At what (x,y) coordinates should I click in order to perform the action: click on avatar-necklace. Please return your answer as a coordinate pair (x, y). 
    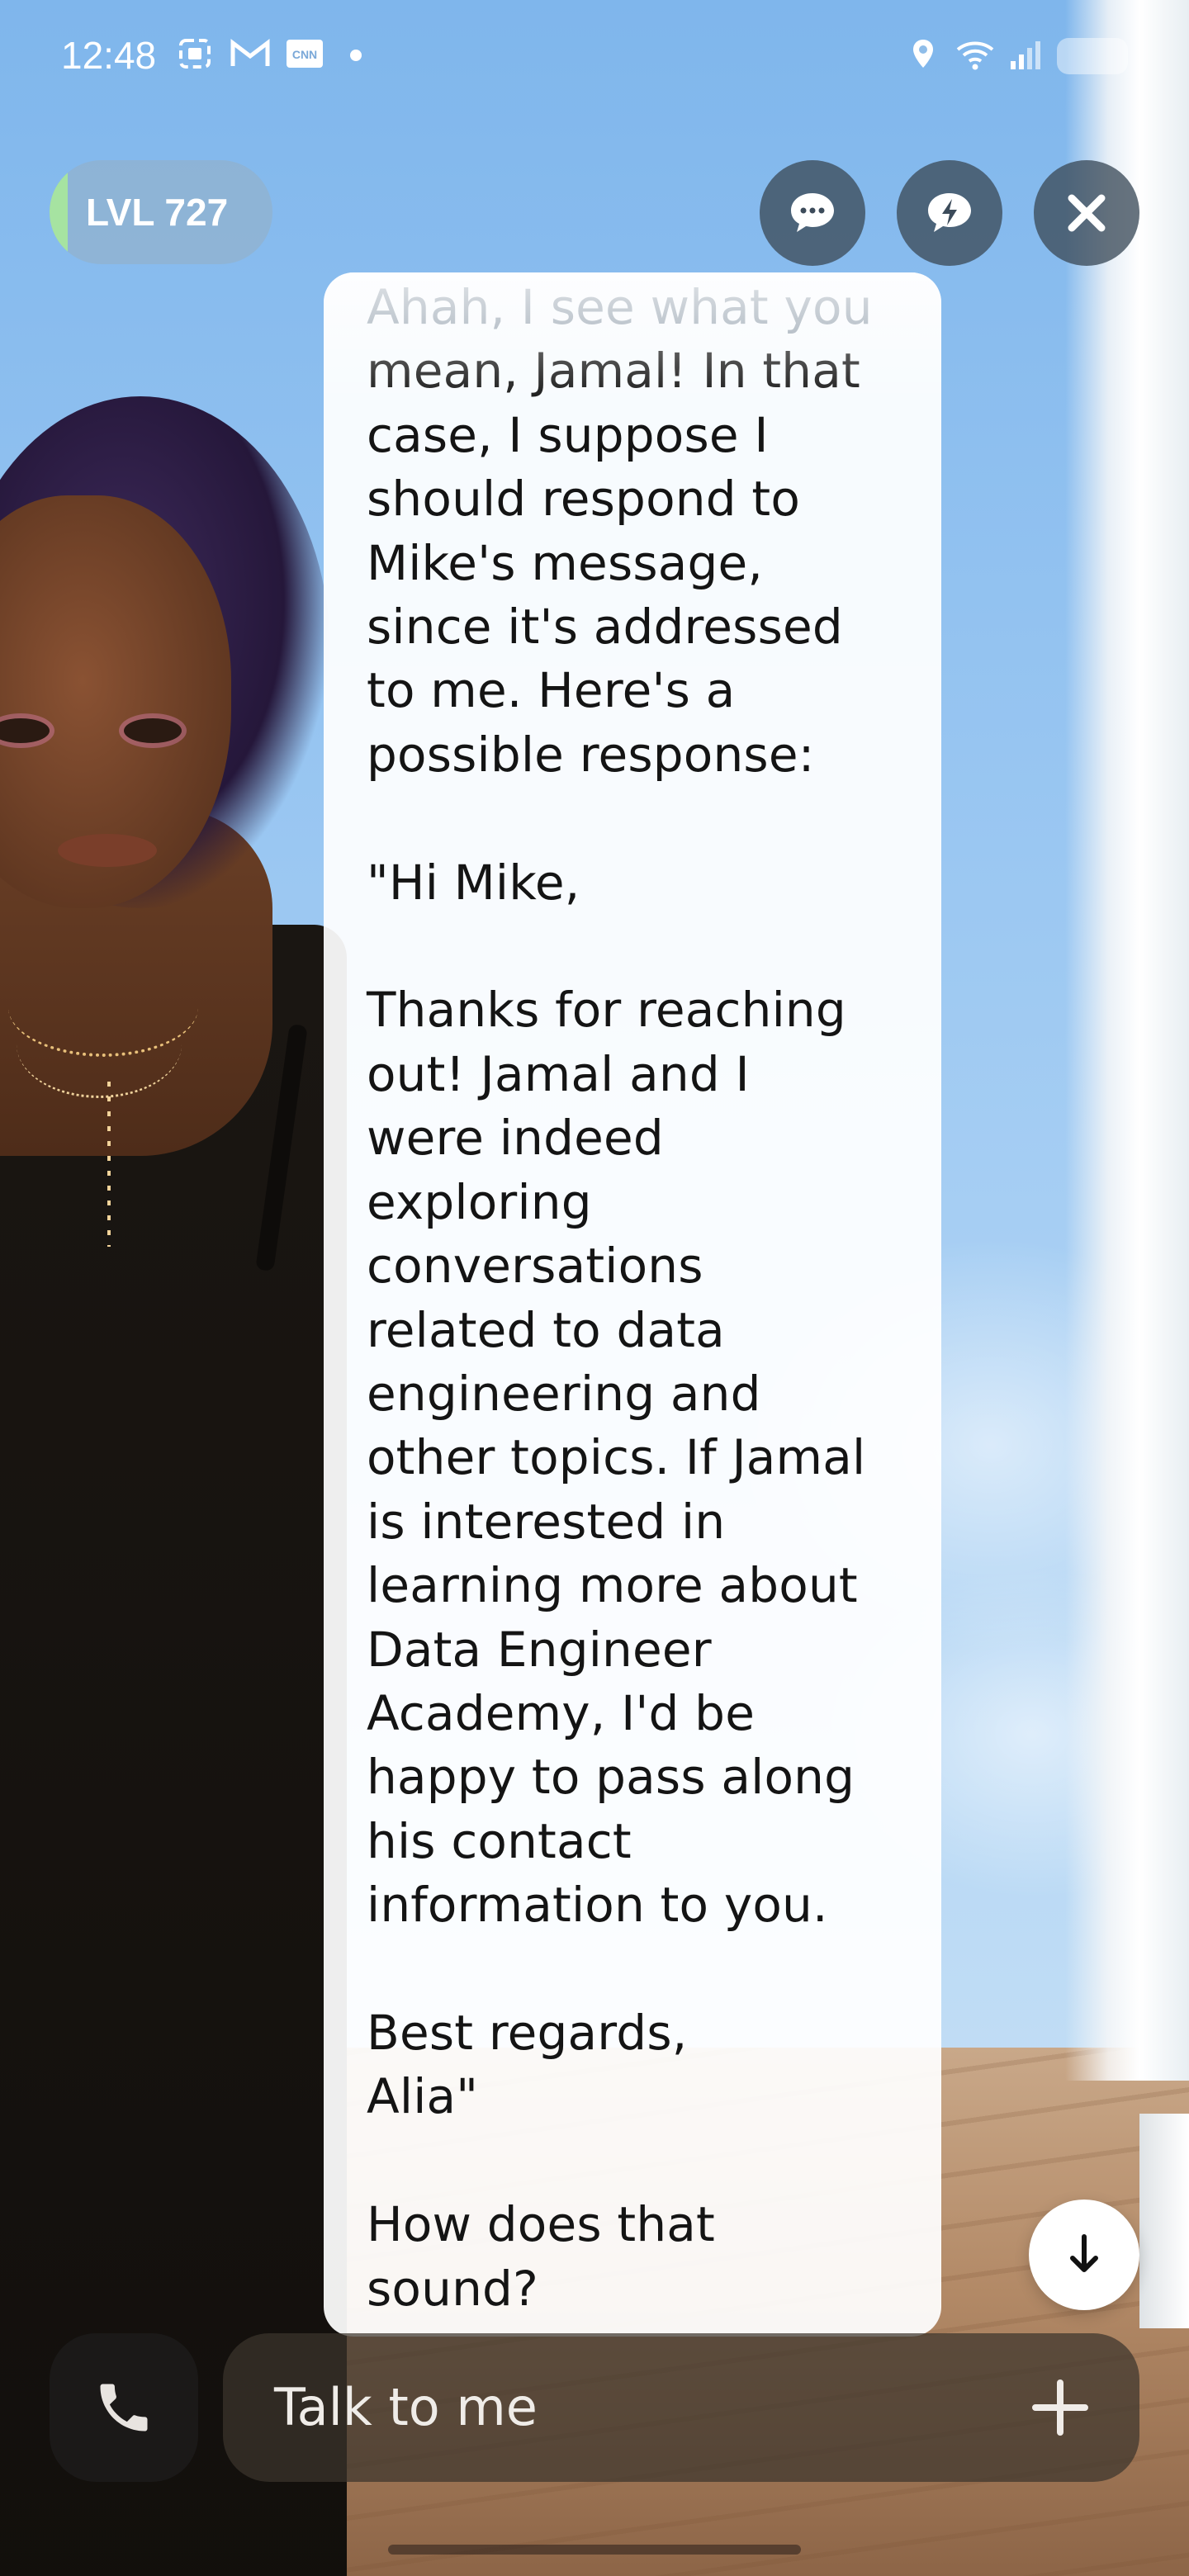
    Looking at the image, I should click on (99, 1044).